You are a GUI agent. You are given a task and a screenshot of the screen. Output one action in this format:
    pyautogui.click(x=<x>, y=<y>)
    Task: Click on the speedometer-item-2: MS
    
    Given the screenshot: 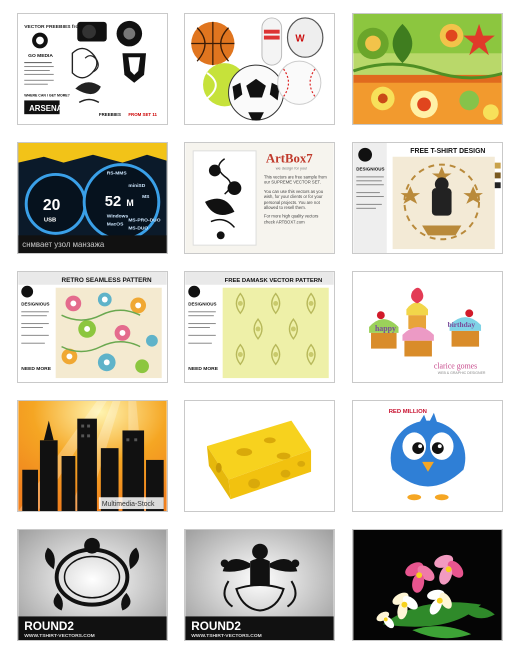 What is the action you would take?
    pyautogui.click(x=146, y=197)
    